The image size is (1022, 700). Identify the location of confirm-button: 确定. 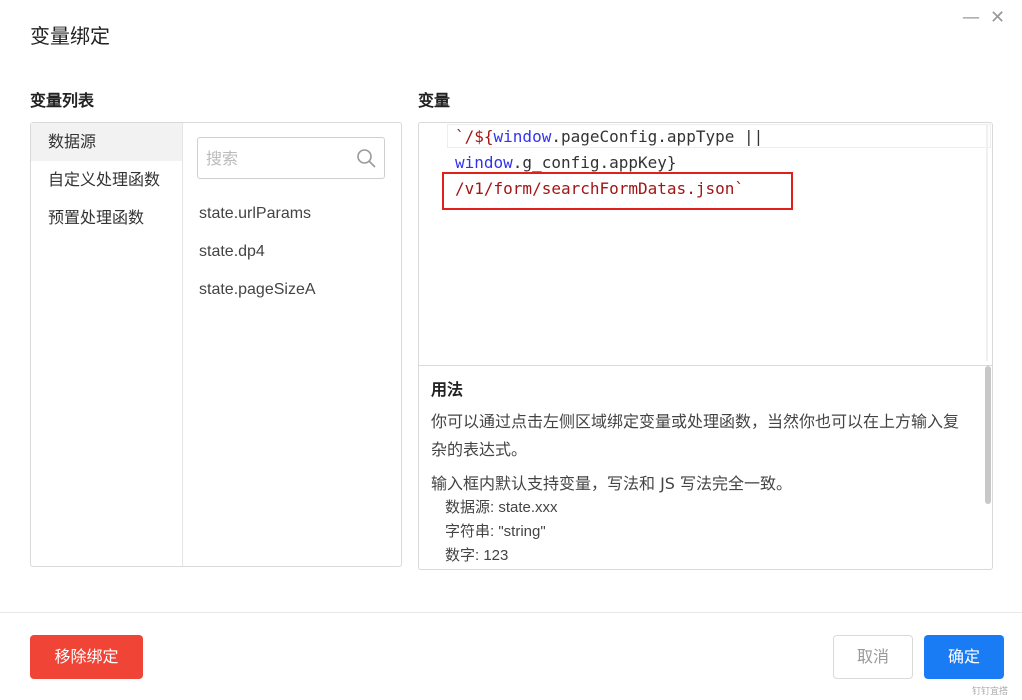
(964, 657).